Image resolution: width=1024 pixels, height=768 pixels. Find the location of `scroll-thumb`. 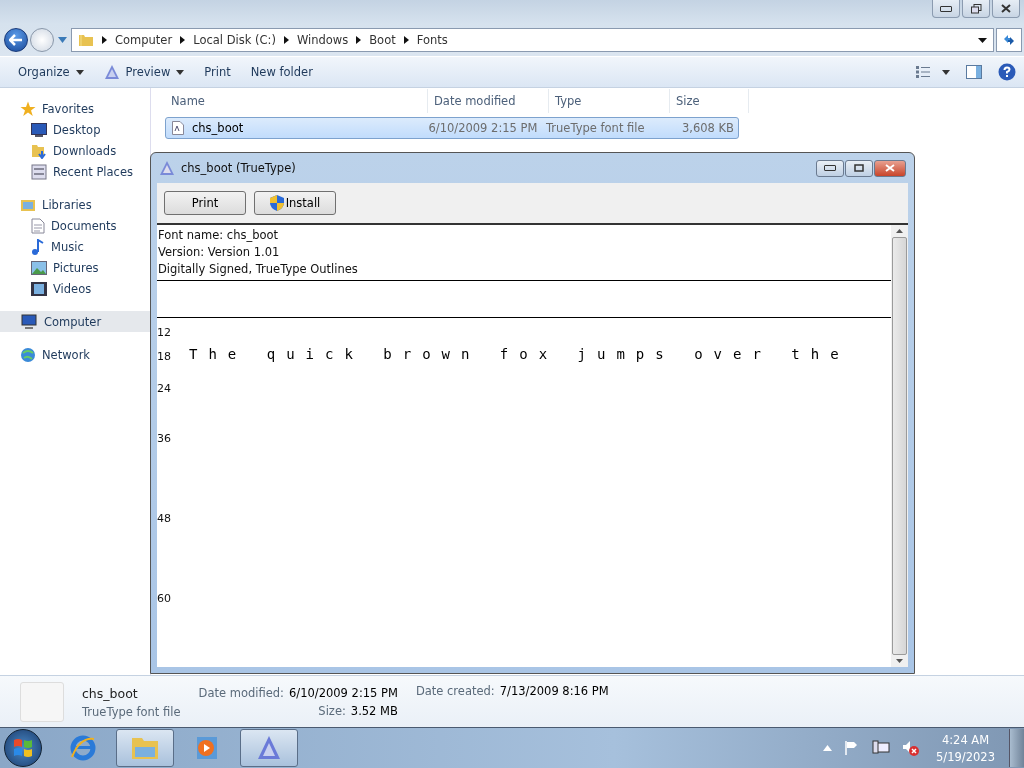

scroll-thumb is located at coordinates (899, 446).